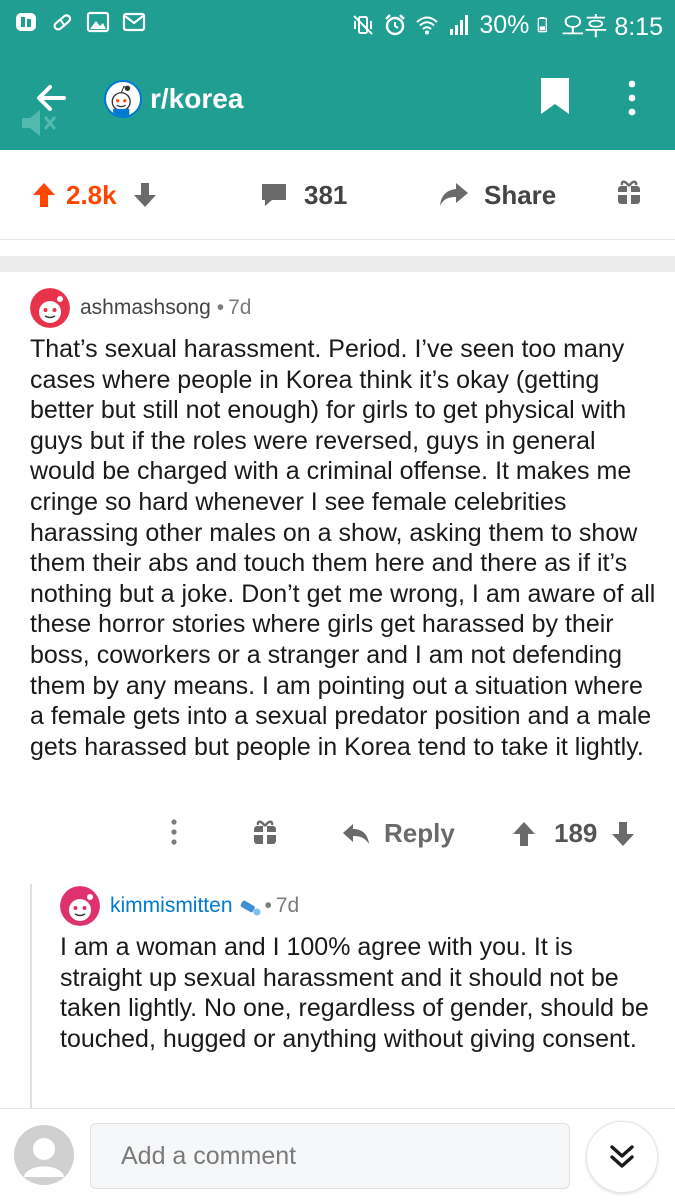  I want to click on app-notification-icon, so click(26, 22).